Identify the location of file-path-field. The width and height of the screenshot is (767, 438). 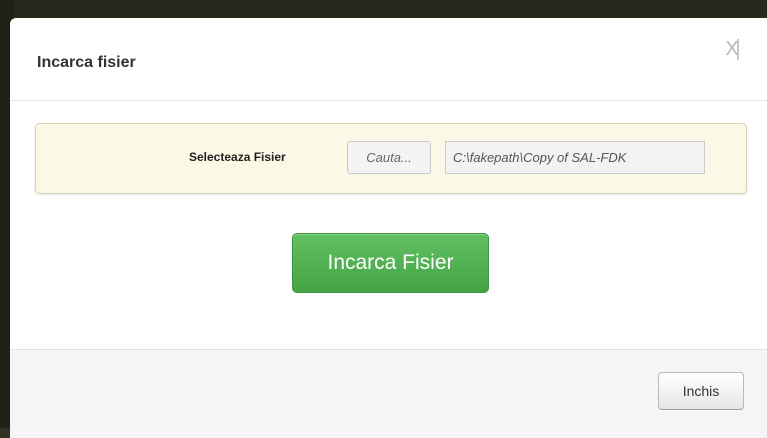
(575, 157).